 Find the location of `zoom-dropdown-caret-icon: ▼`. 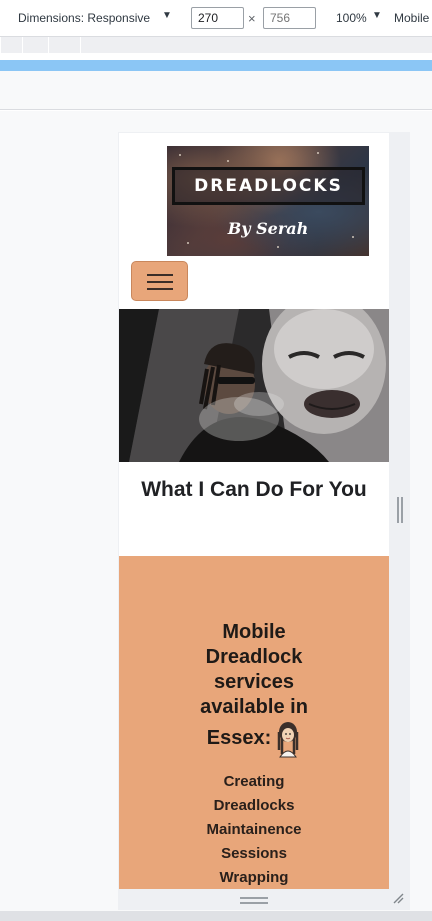

zoom-dropdown-caret-icon: ▼ is located at coordinates (377, 15).